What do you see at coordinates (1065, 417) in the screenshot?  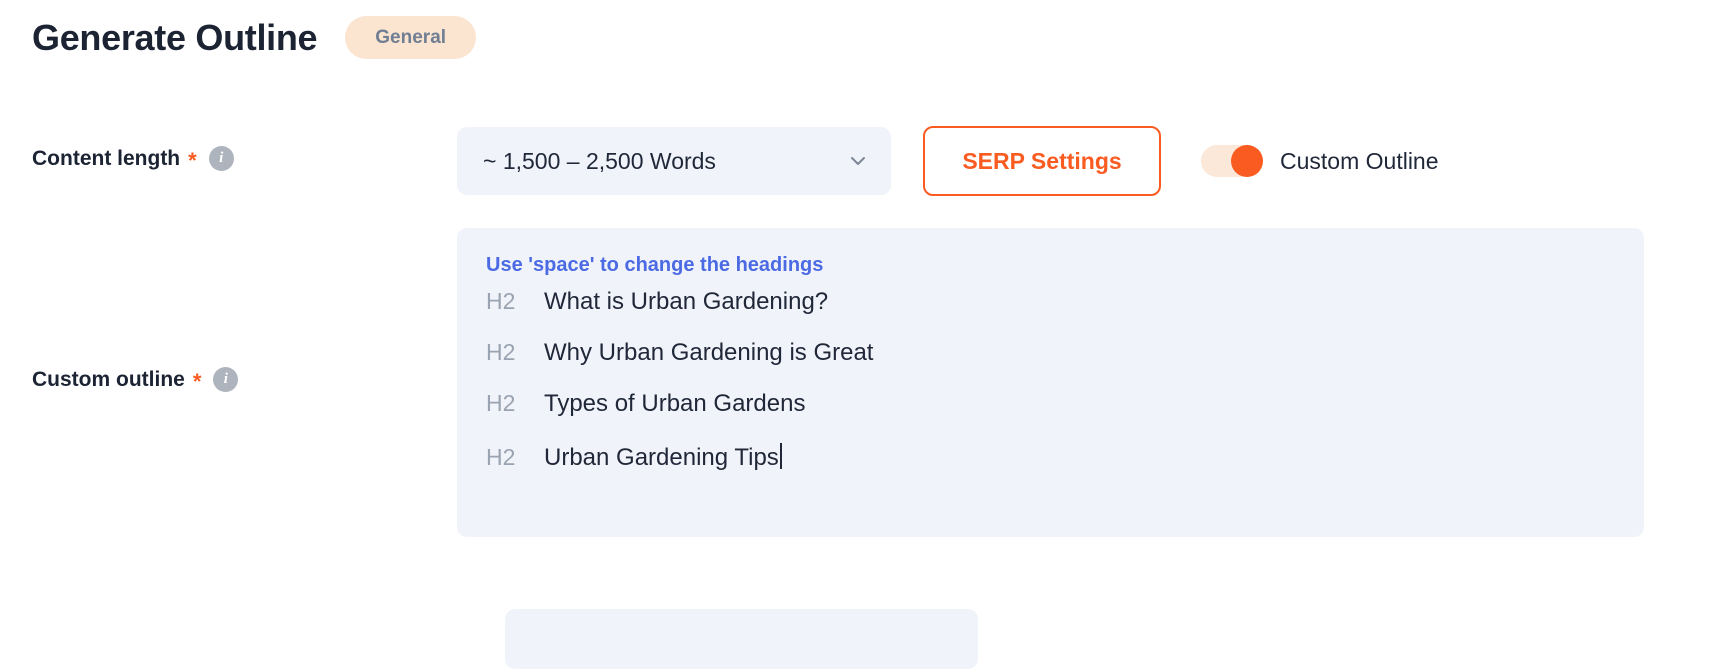 I see `list-item: H2 Types of Urban Gardens` at bounding box center [1065, 417].